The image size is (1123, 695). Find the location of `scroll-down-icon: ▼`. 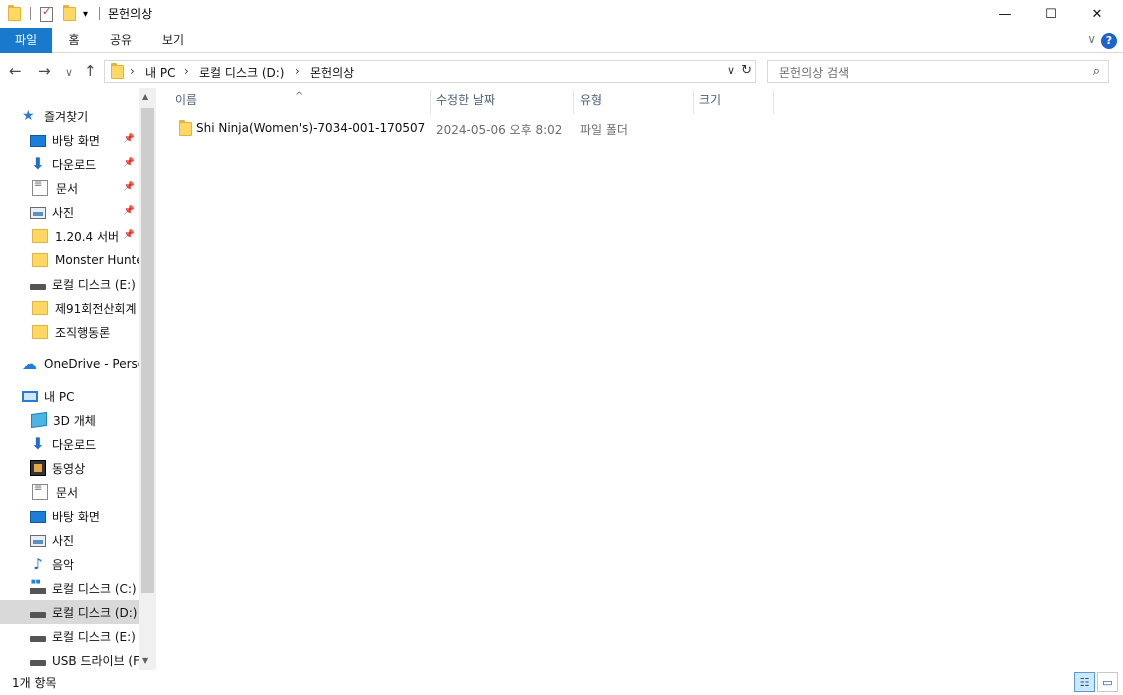

scroll-down-icon: ▼ is located at coordinates (145, 660).